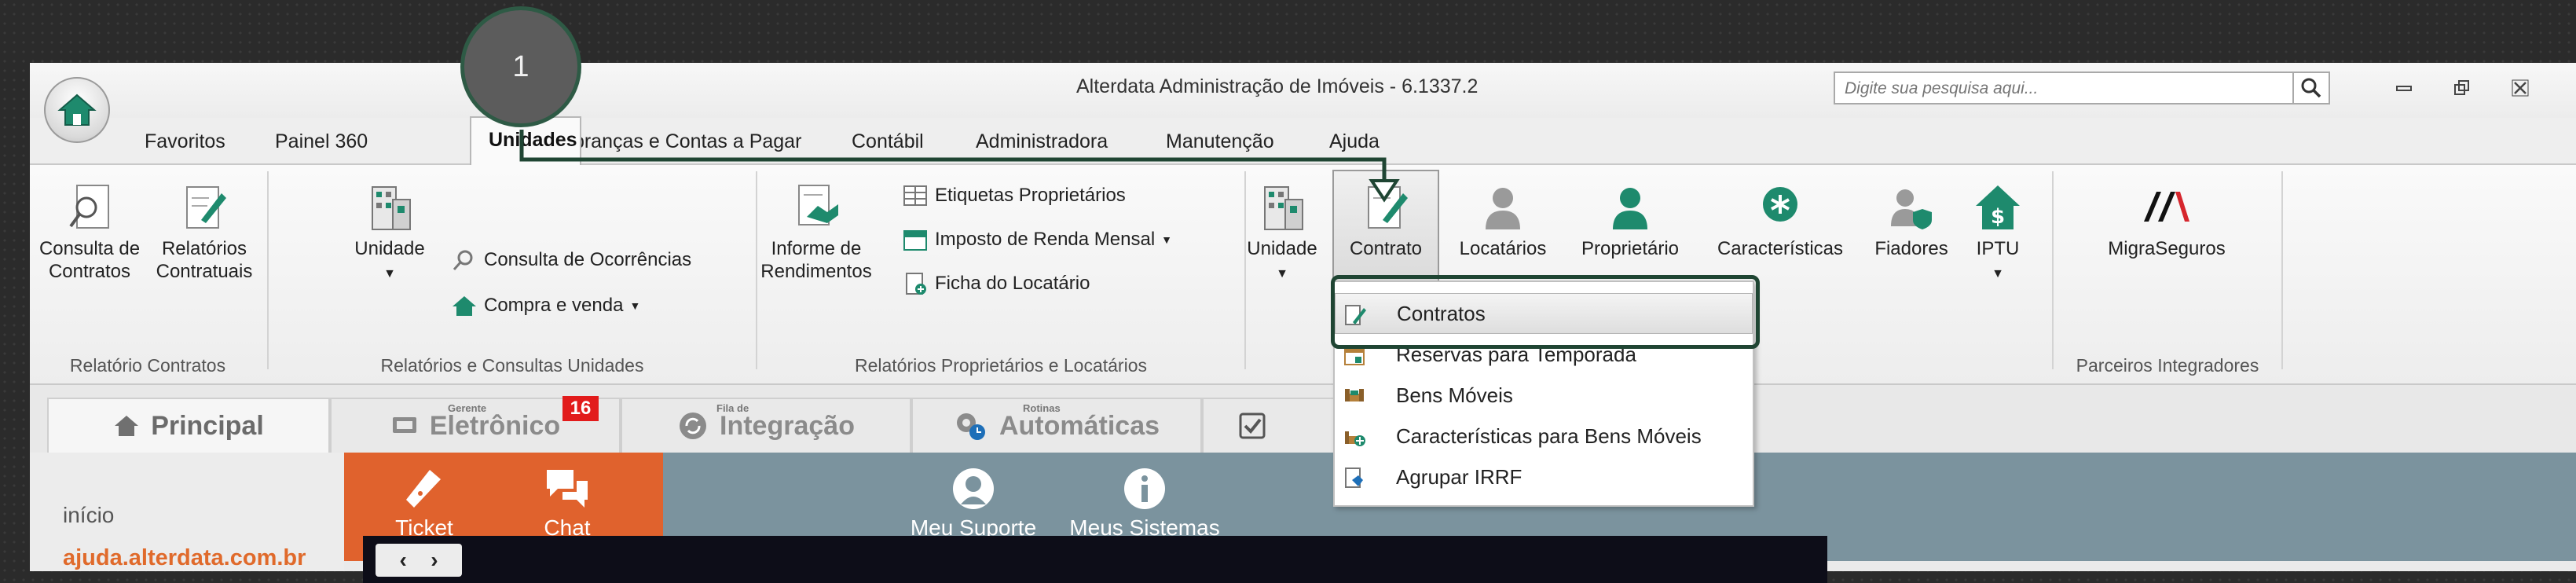  I want to click on highlight-contratos, so click(1545, 312).